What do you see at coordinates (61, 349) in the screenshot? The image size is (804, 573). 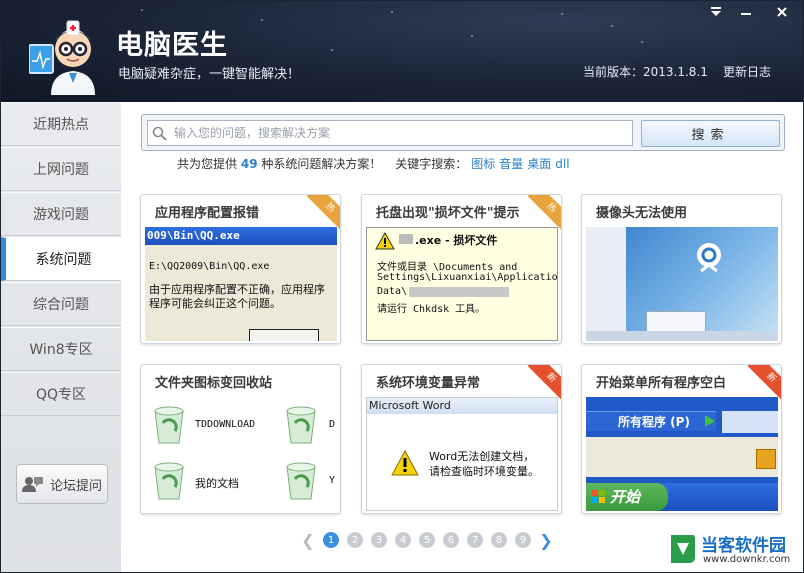 I see `sidebar-item-win8: Win8专区` at bounding box center [61, 349].